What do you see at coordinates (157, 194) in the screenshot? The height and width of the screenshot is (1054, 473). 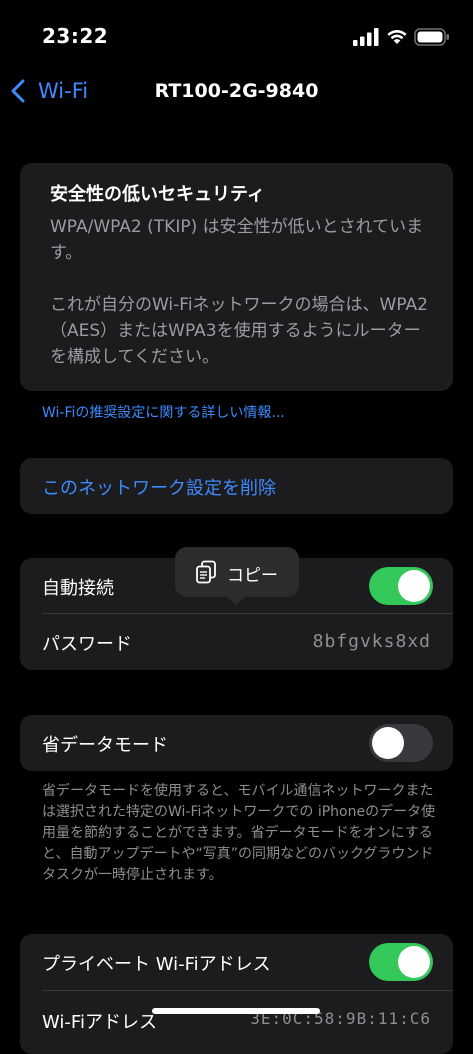 I see `warning-title: 安全性の低いセキュリティ` at bounding box center [157, 194].